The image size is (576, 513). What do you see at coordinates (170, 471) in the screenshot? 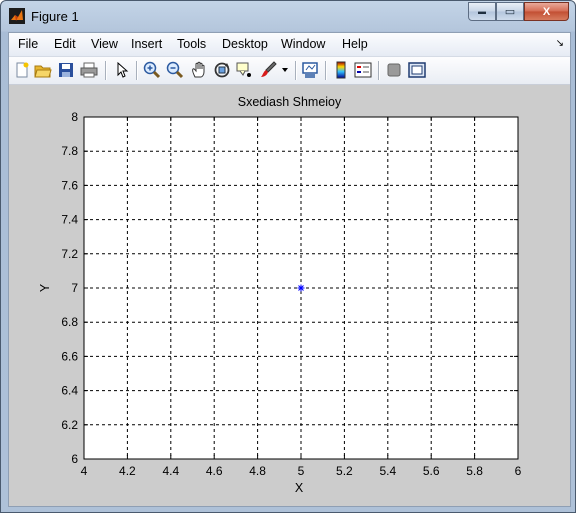
I see `x-tick-label: 4.4` at bounding box center [170, 471].